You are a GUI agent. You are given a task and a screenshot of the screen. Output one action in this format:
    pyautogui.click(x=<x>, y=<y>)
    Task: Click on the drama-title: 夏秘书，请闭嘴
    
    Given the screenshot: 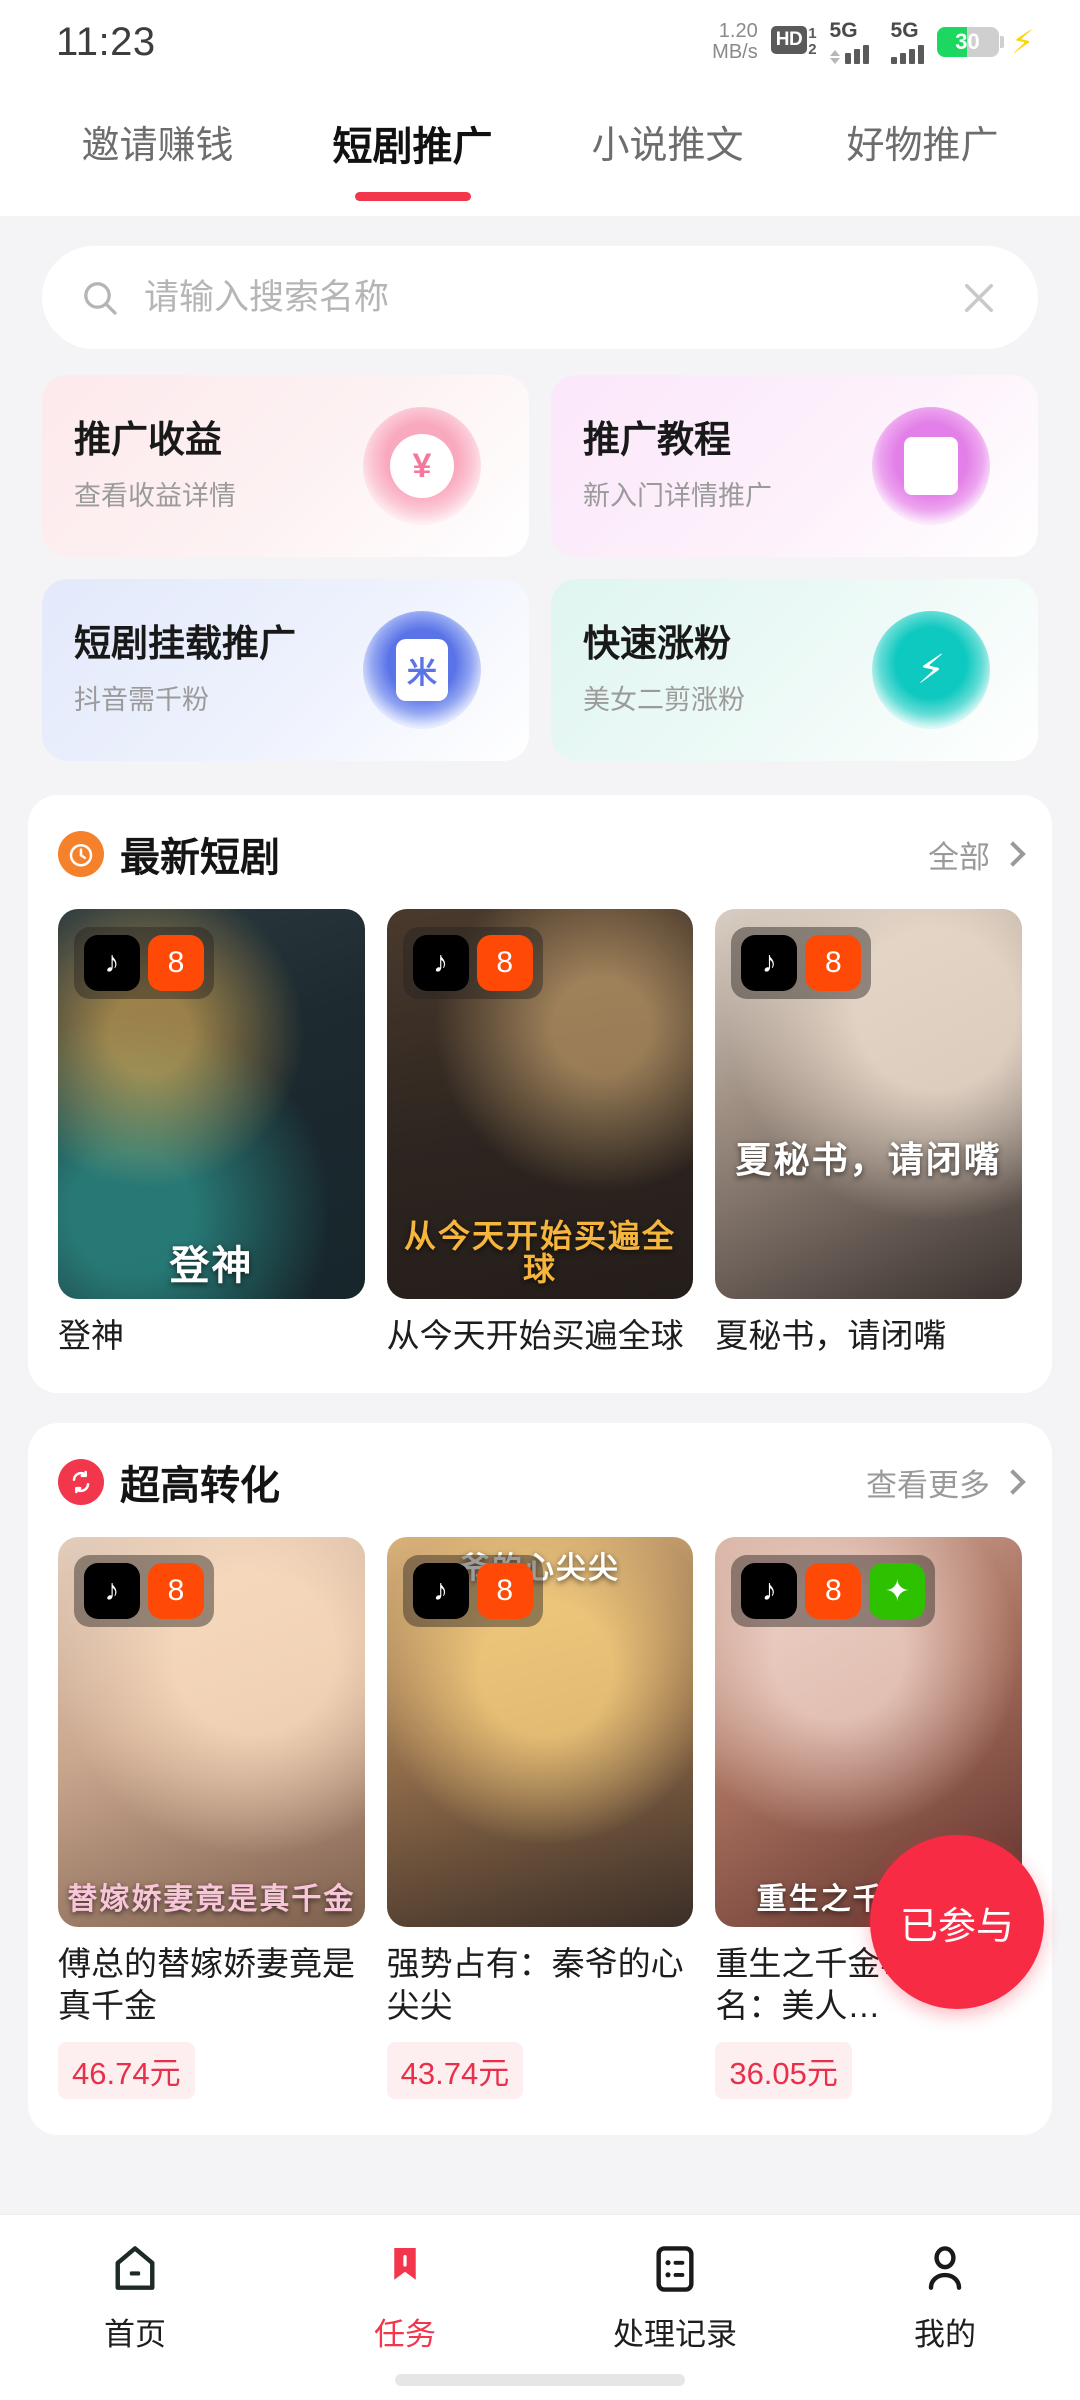 What is the action you would take?
    pyautogui.click(x=831, y=1335)
    